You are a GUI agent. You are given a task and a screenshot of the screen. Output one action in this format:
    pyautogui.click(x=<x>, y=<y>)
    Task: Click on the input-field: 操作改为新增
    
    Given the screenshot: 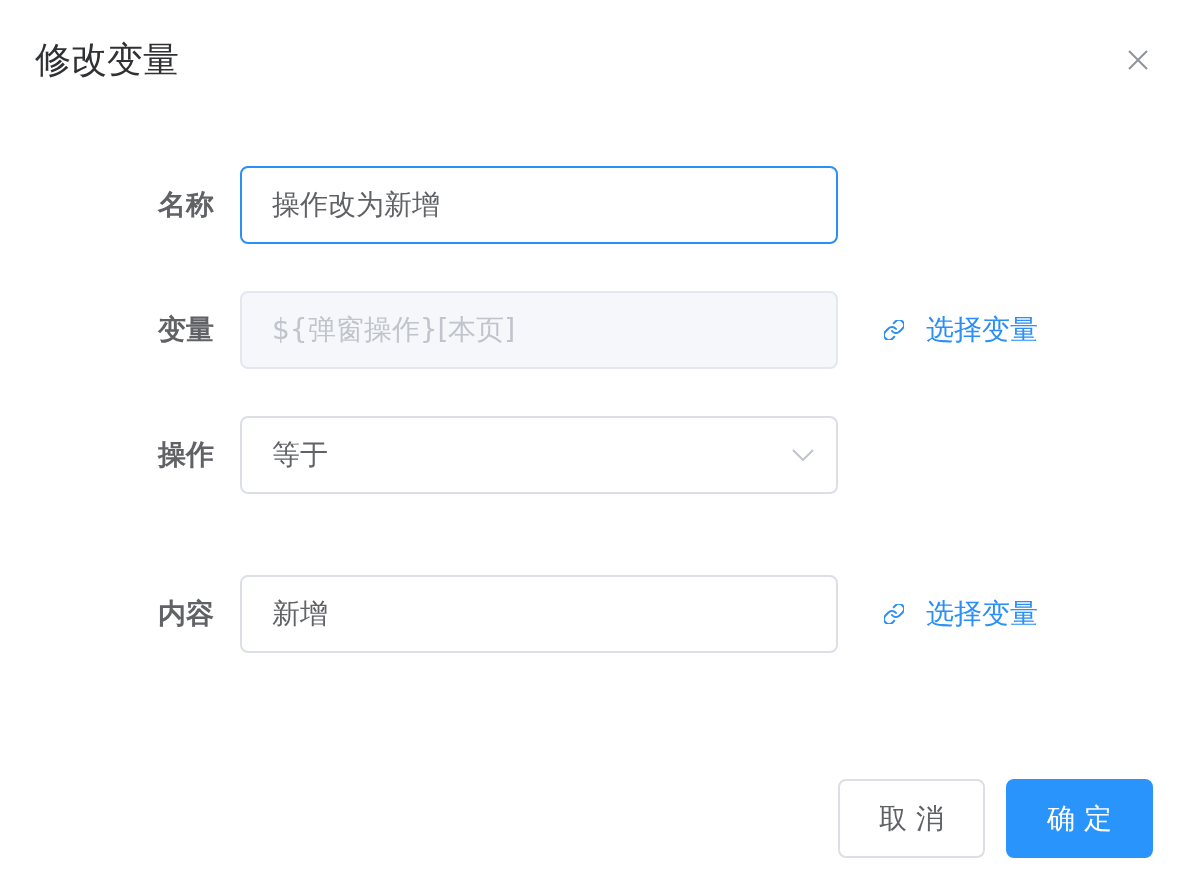 What is the action you would take?
    pyautogui.click(x=539, y=205)
    